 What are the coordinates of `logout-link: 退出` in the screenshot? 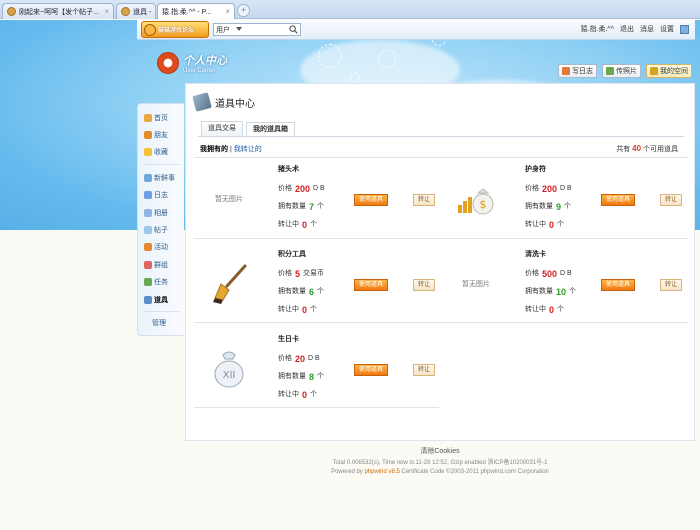 It's located at (627, 29).